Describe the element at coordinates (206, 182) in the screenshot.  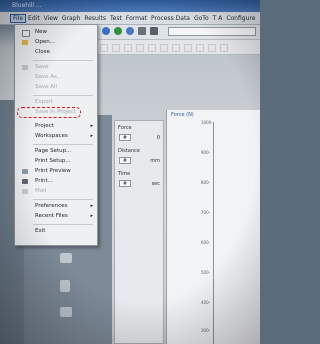
I see `y-tick-label: 800-` at that location.